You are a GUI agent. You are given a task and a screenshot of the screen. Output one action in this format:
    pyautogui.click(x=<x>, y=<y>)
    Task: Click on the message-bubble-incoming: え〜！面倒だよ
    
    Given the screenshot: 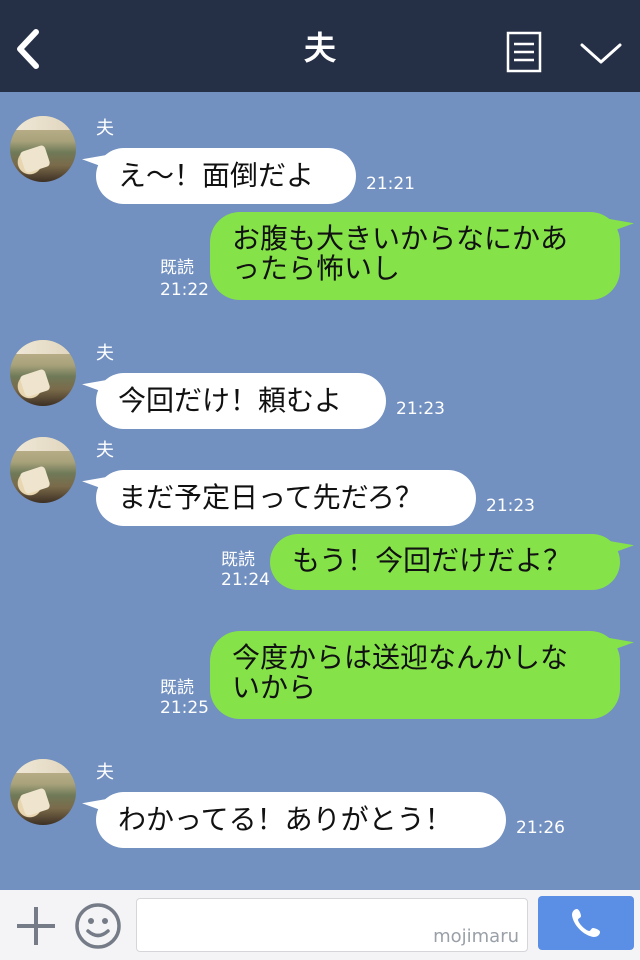 What is the action you would take?
    pyautogui.click(x=226, y=176)
    